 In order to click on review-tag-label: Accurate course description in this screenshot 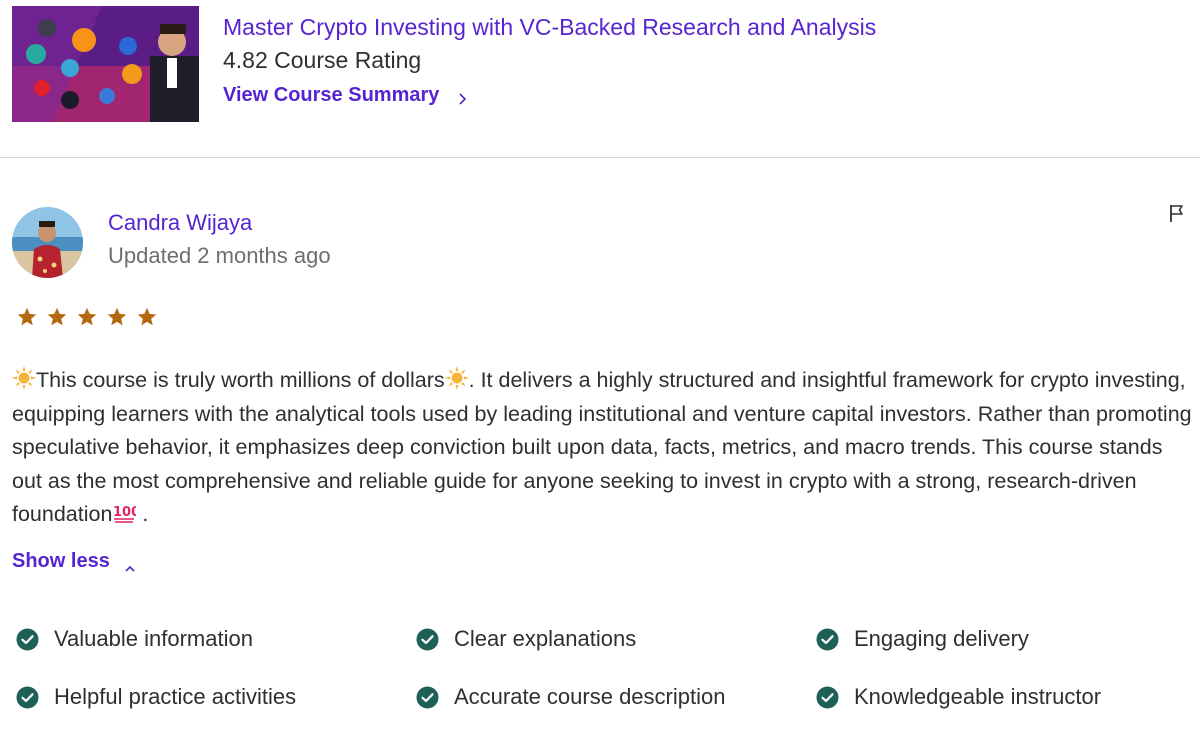, I will do `click(590, 696)`.